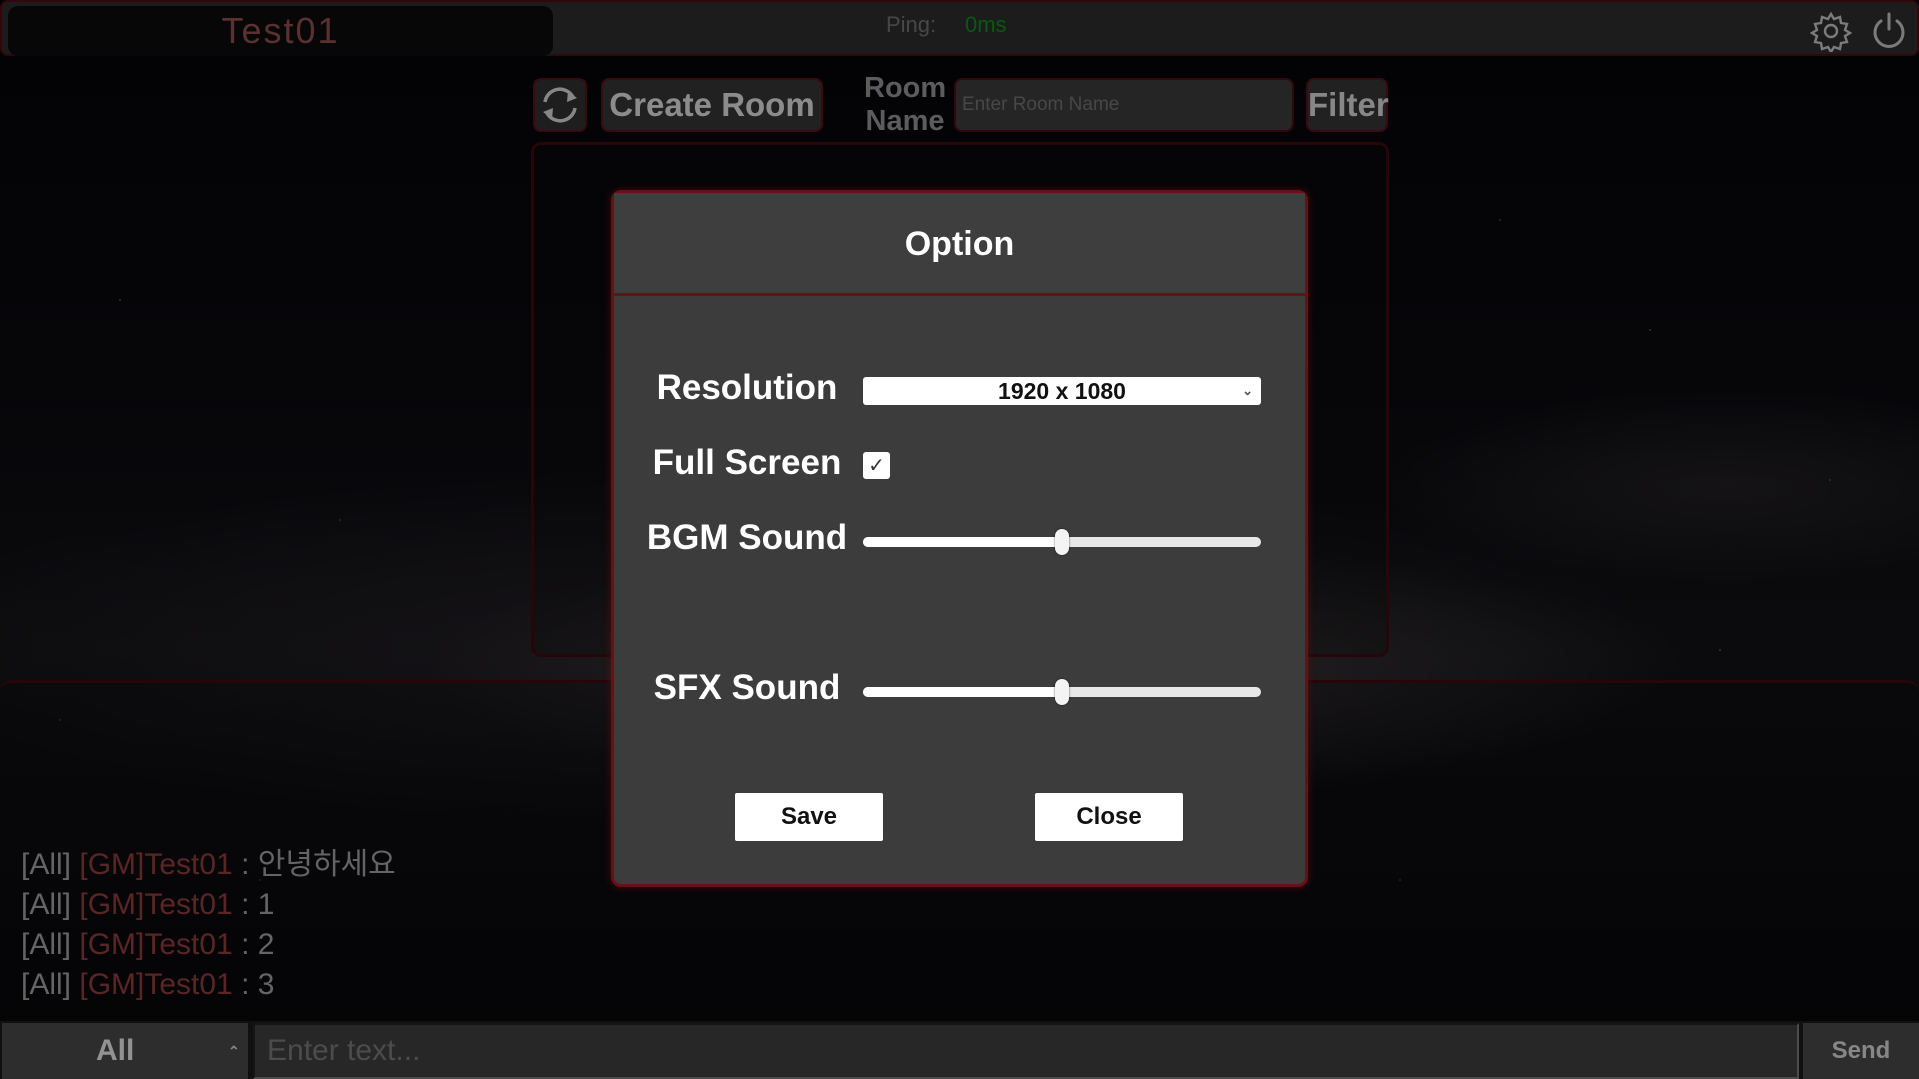 The height and width of the screenshot is (1079, 1919). What do you see at coordinates (747, 687) in the screenshot?
I see `sfx-sound-label: SFX Sound` at bounding box center [747, 687].